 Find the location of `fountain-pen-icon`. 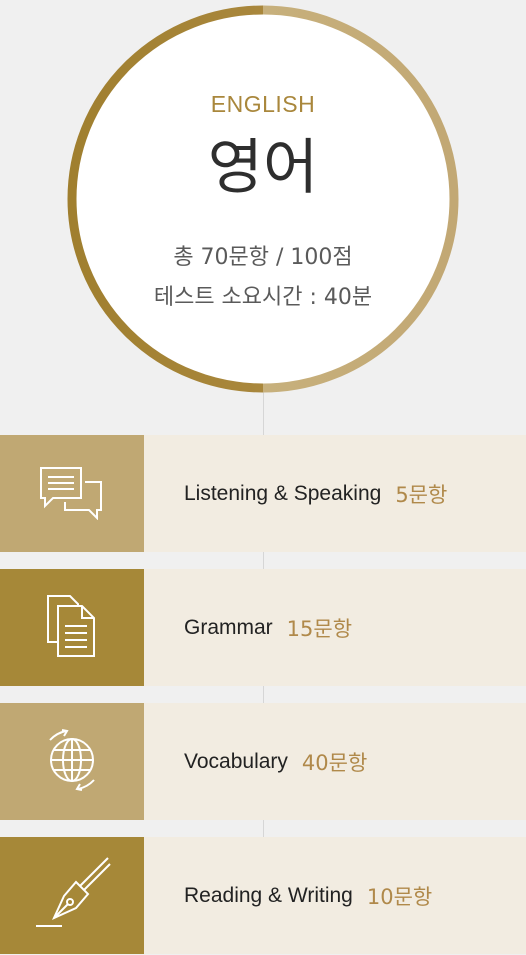

fountain-pen-icon is located at coordinates (72, 896).